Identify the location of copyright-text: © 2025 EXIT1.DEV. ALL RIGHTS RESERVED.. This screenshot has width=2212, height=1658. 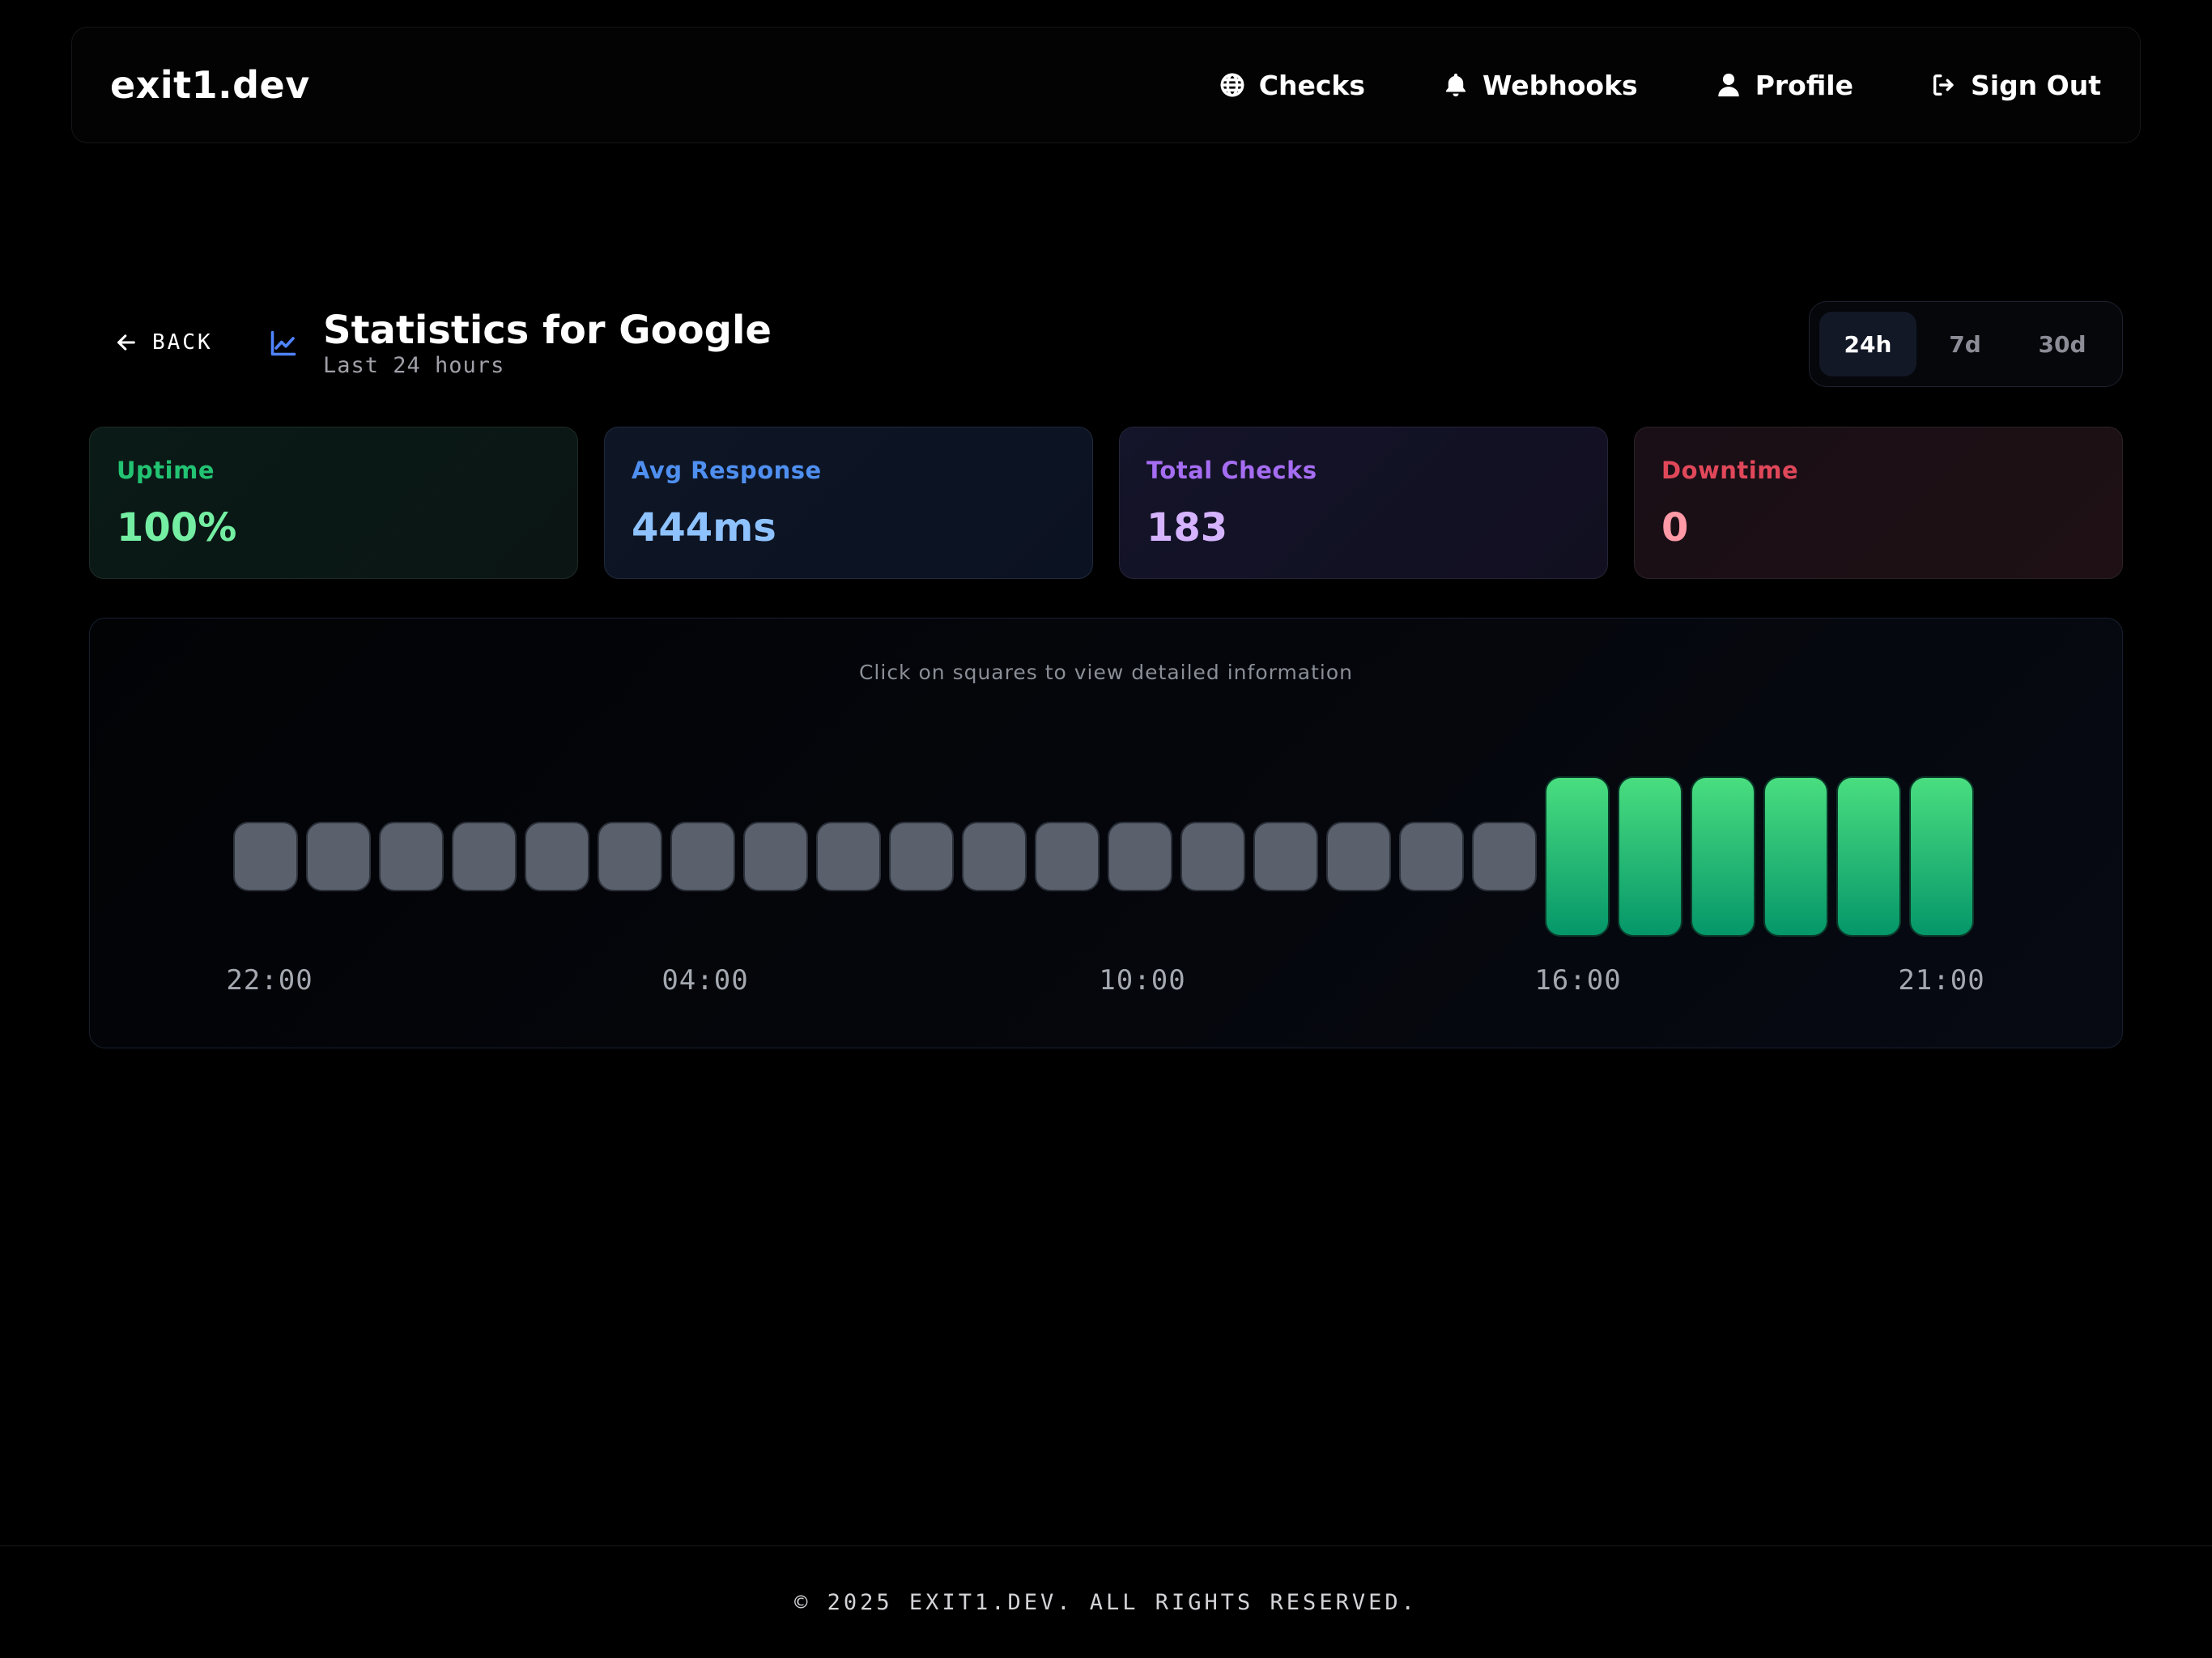
(1106, 1602).